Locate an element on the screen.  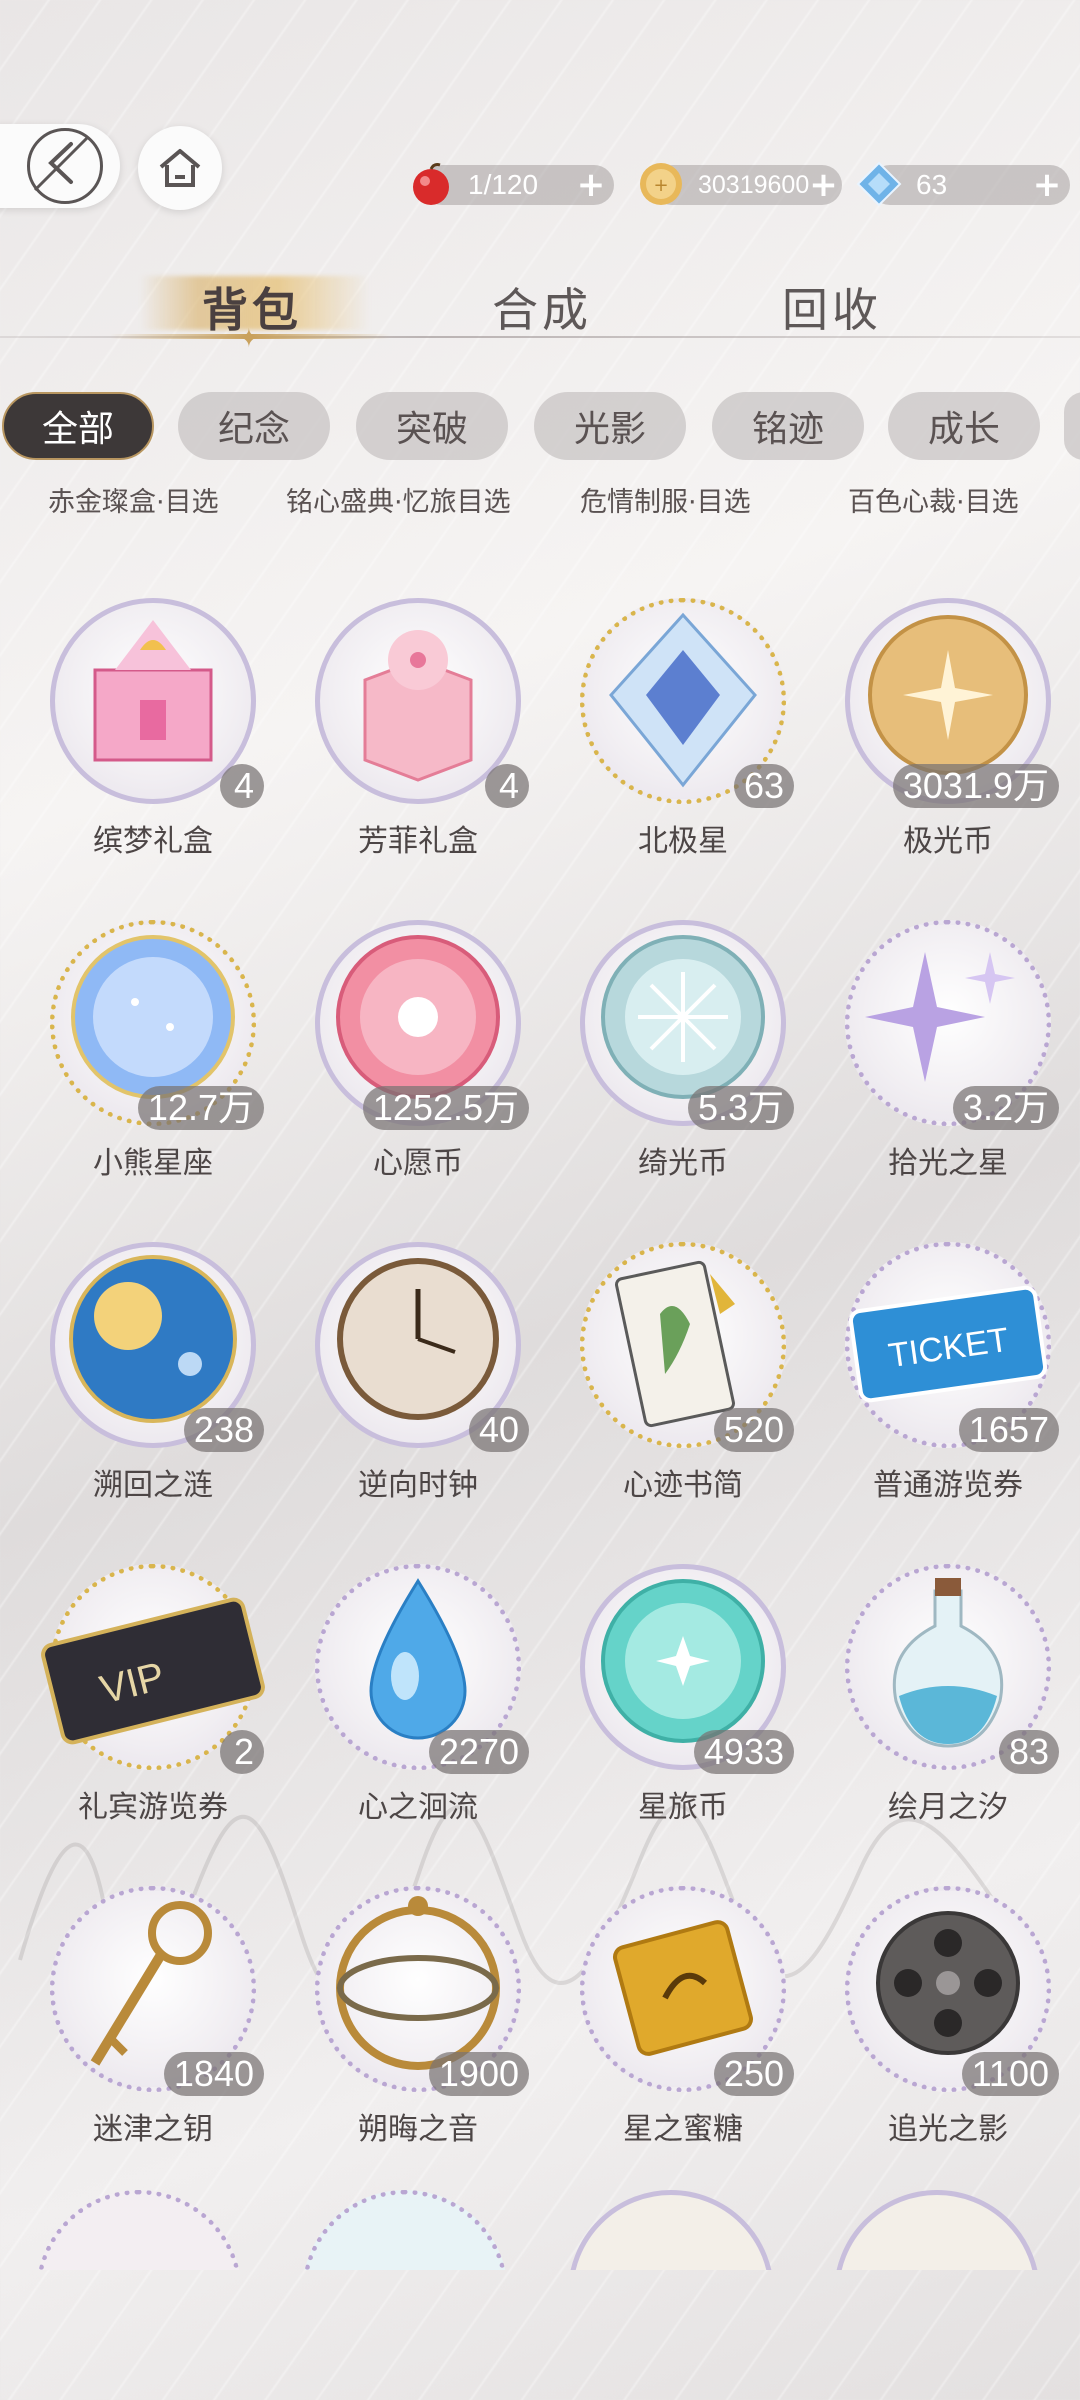
main-tab-bar: ✦ 背包 合成 回收 is located at coordinates (540, 308).